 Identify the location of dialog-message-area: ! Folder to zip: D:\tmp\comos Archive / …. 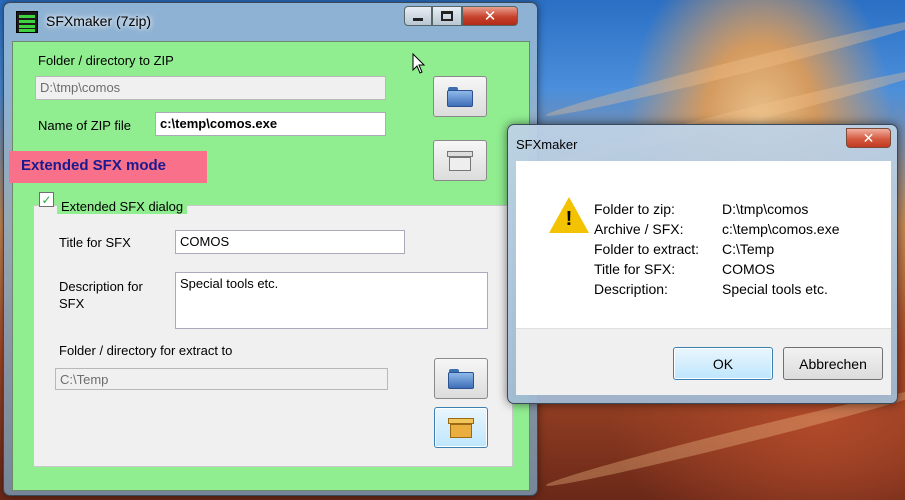
(703, 244).